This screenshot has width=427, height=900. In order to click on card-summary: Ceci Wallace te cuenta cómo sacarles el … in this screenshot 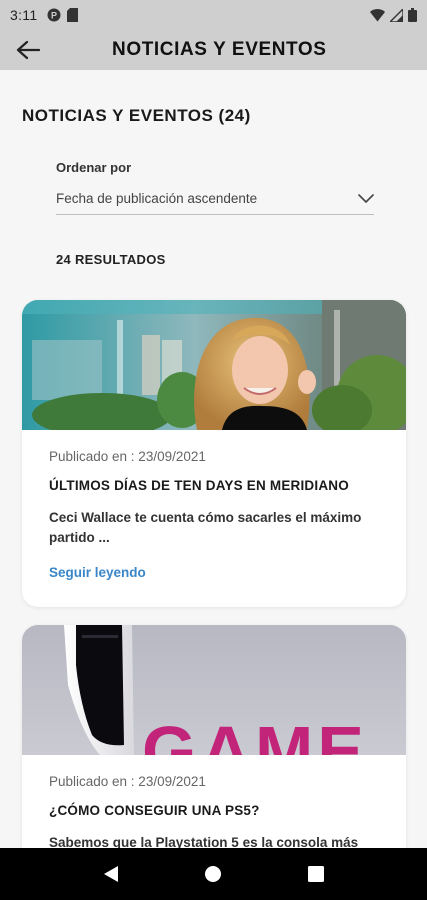, I will do `click(205, 527)`.